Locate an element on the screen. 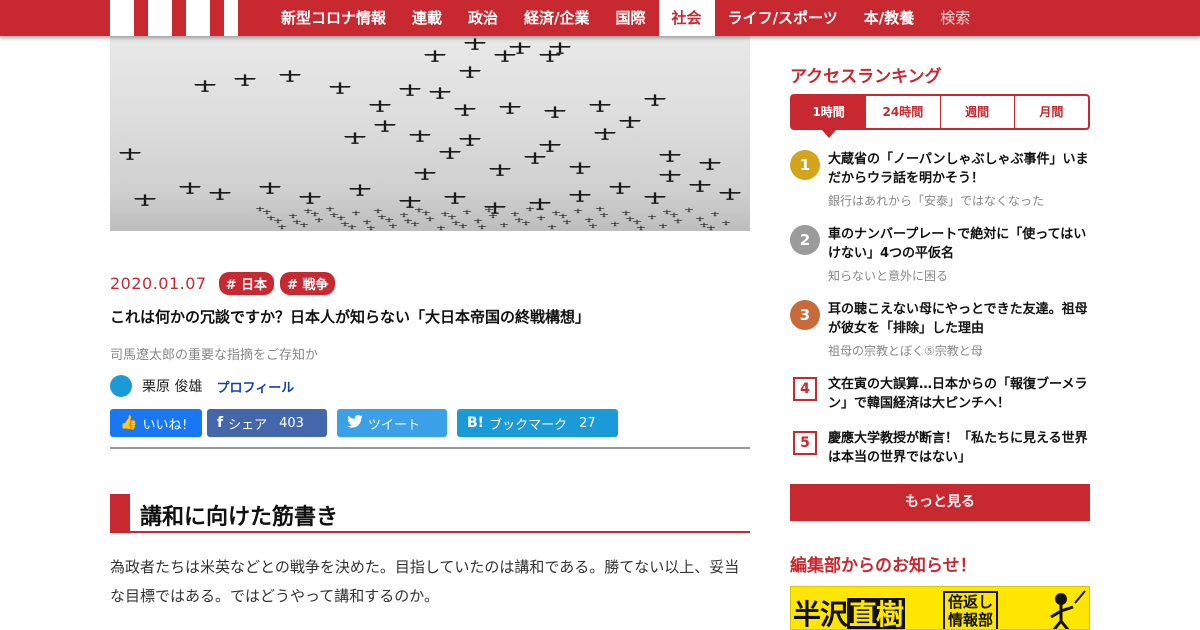 This screenshot has height=630, width=1200. profile-link: プロフィール is located at coordinates (255, 386).